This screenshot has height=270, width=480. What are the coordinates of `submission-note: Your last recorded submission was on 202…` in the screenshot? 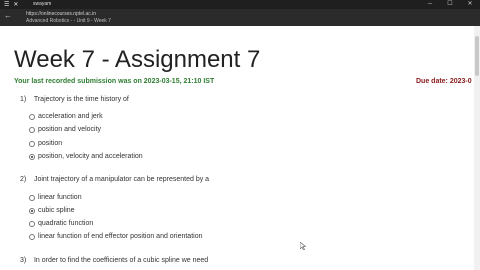 It's located at (114, 81).